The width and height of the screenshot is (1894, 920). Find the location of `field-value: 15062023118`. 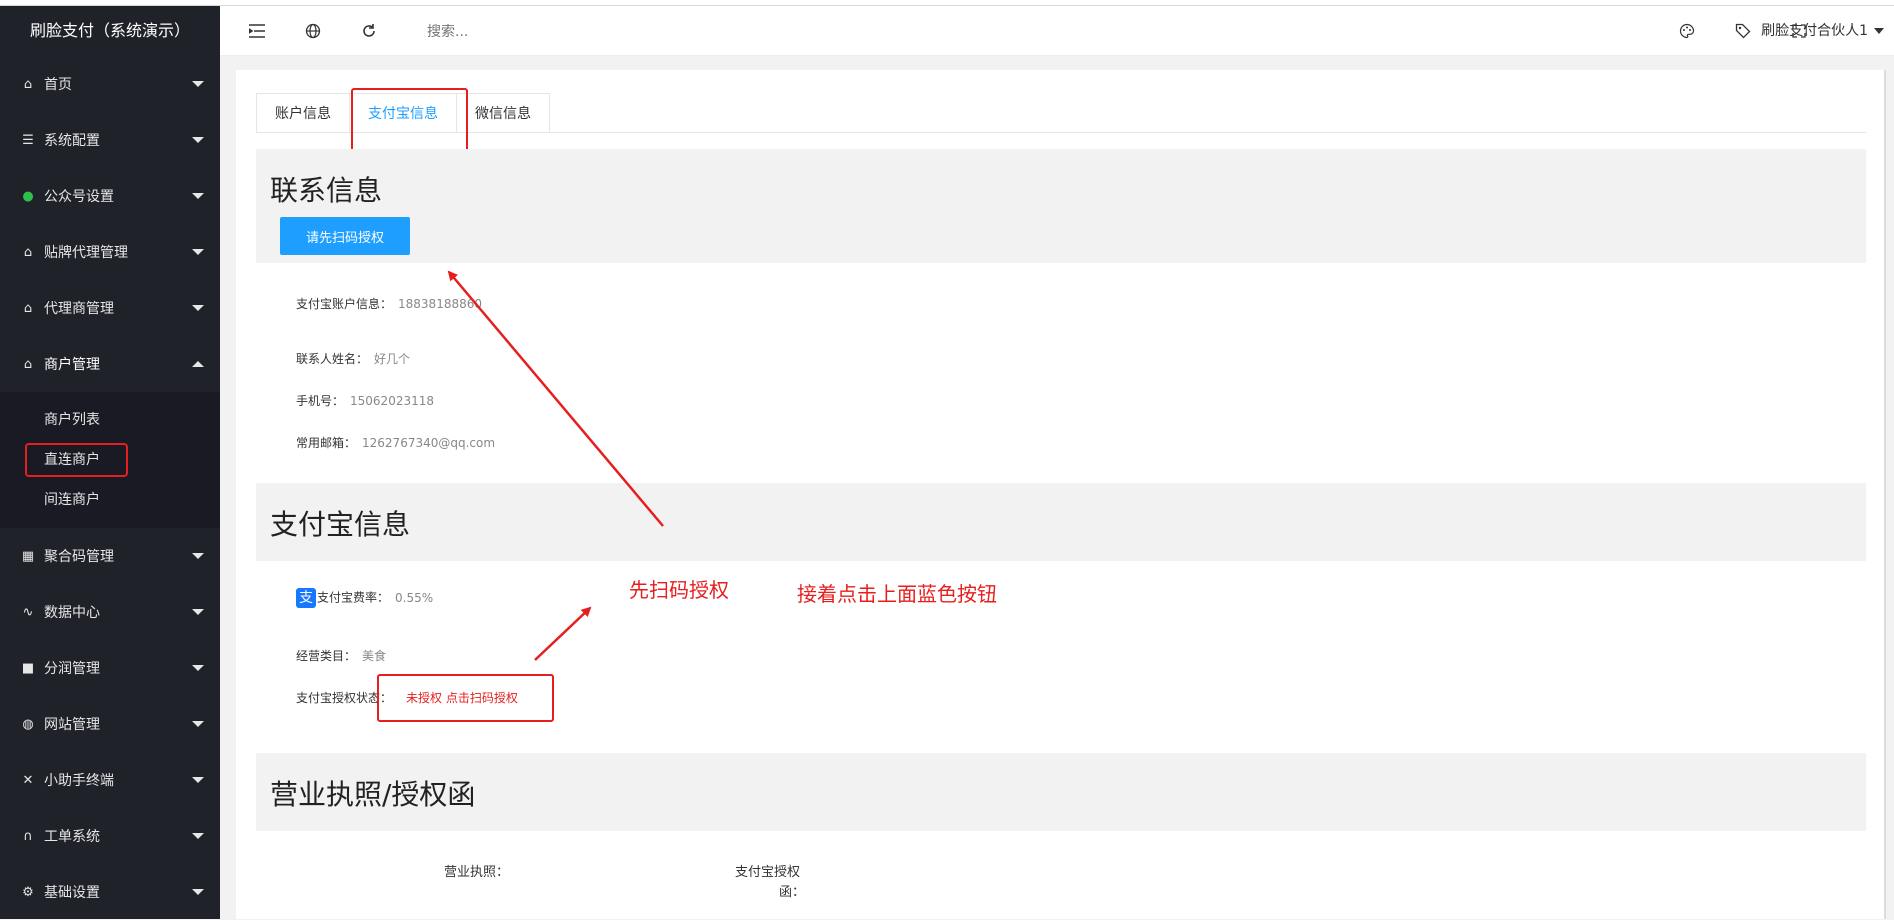

field-value: 15062023118 is located at coordinates (392, 401).